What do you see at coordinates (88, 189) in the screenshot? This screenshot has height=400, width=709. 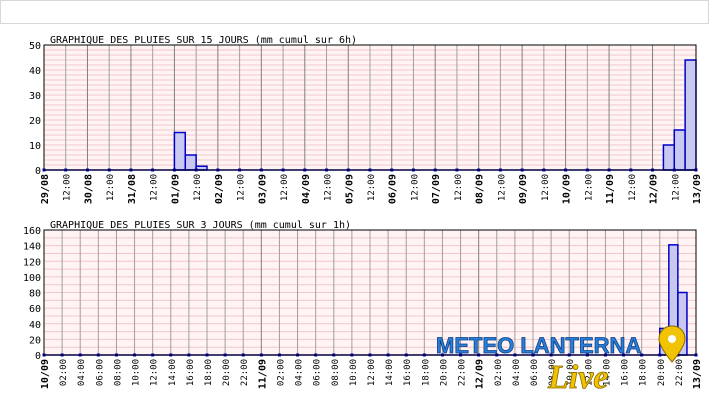 I see `x-tick-label: 30/08` at bounding box center [88, 189].